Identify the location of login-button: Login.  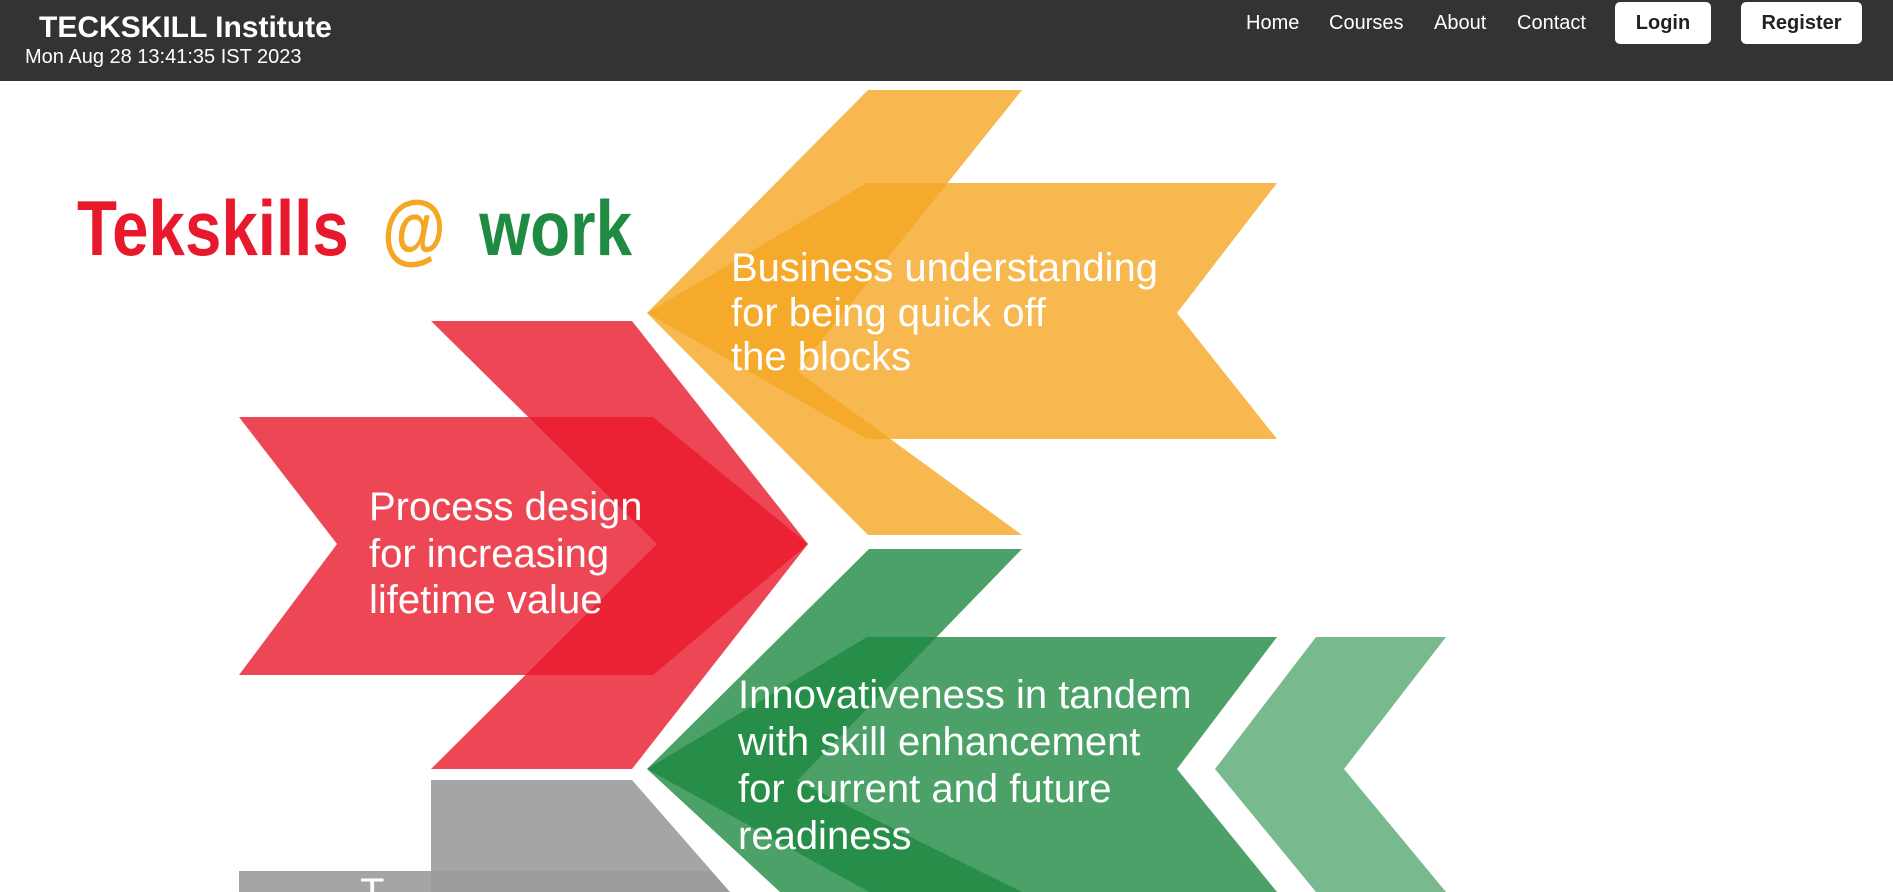
(1663, 23).